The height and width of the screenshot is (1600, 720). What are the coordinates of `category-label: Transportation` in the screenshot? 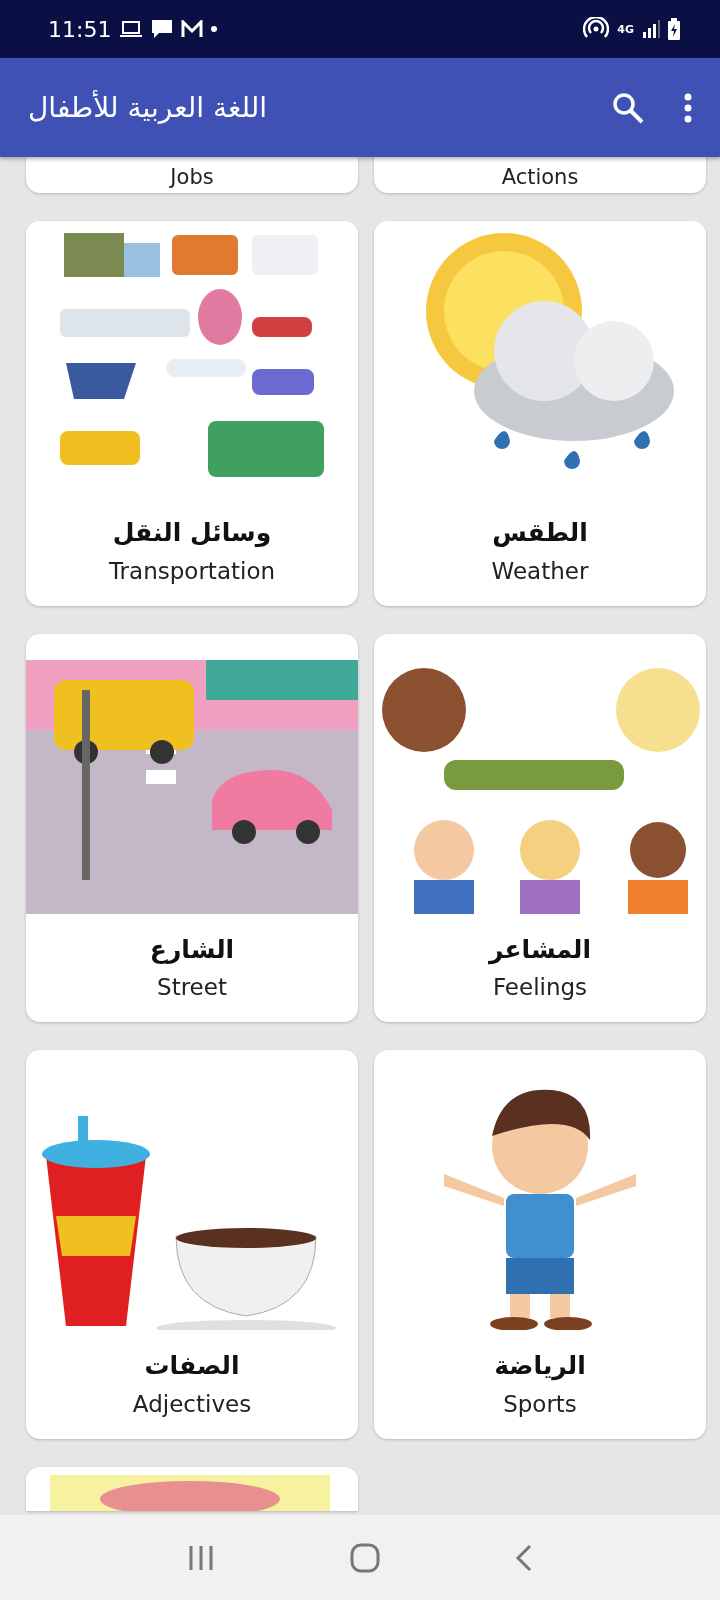 It's located at (192, 571).